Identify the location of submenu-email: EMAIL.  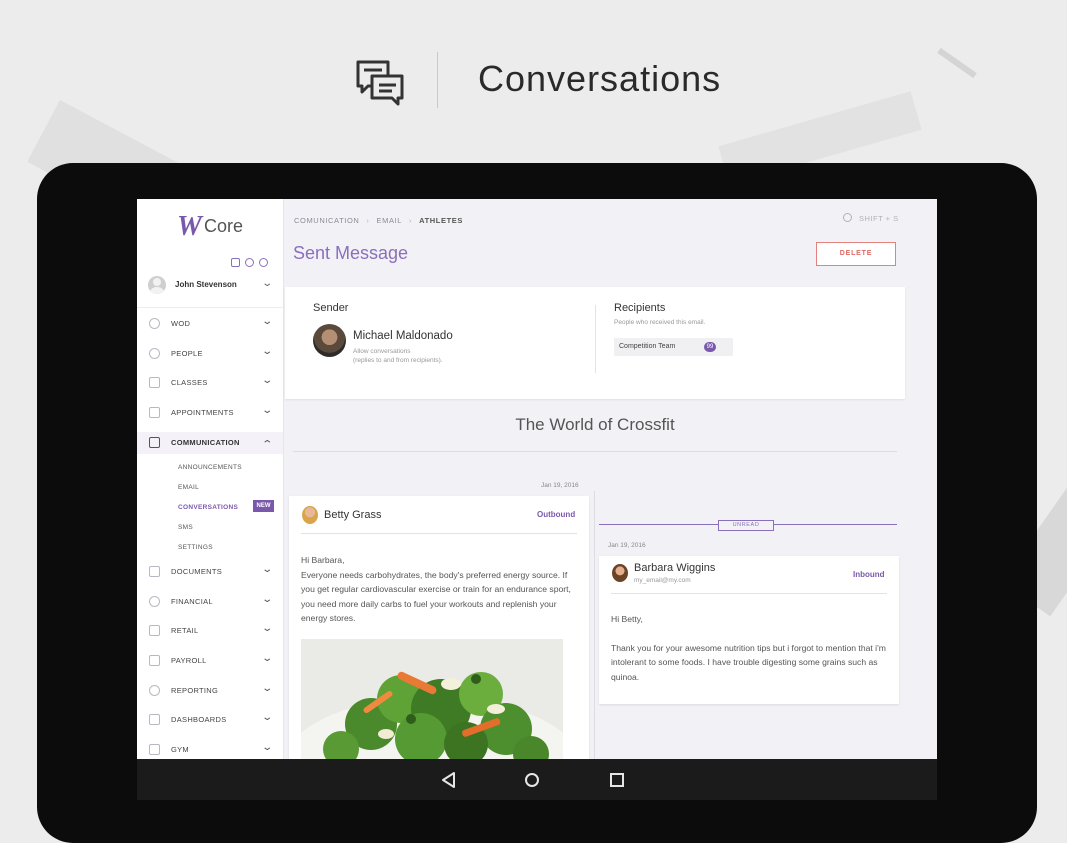
(188, 487).